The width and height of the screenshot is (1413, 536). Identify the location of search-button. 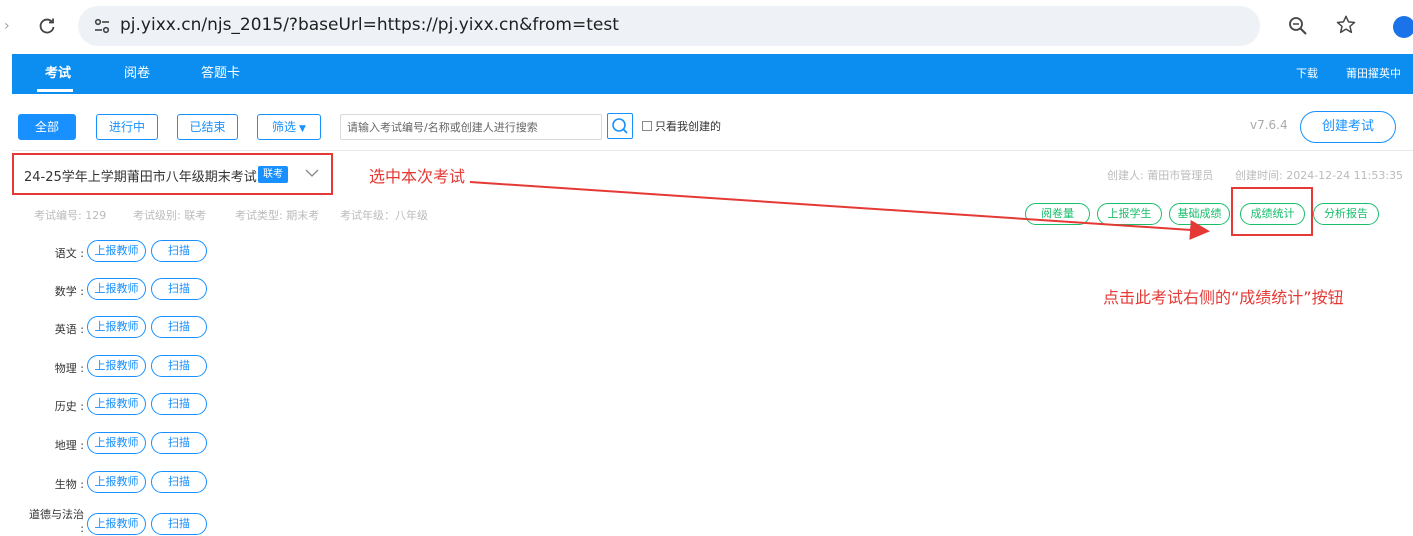
(620, 126).